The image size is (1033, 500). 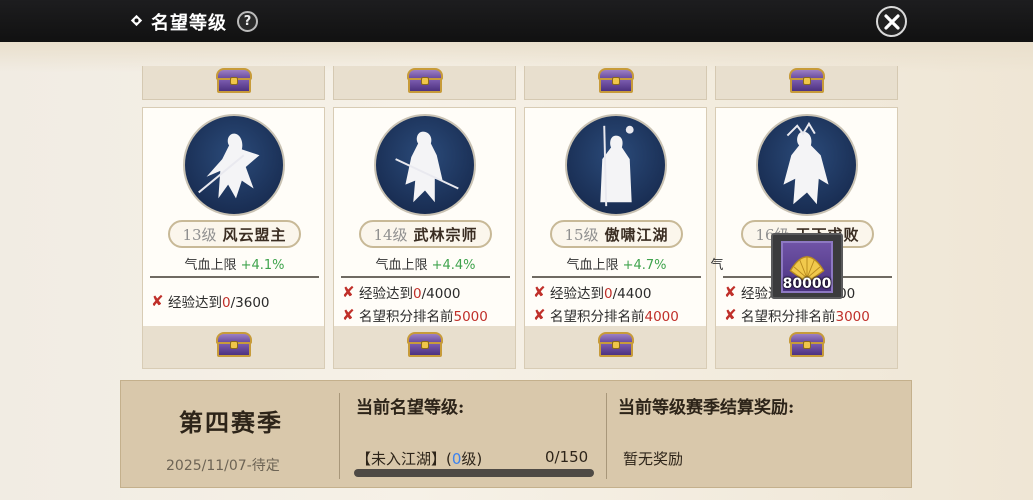 I want to click on diamond-bullet-icon, so click(x=136, y=20).